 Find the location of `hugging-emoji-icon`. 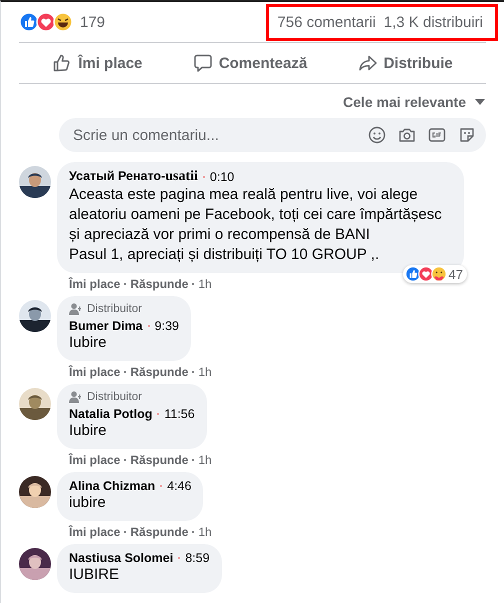

hugging-emoji-icon is located at coordinates (438, 274).